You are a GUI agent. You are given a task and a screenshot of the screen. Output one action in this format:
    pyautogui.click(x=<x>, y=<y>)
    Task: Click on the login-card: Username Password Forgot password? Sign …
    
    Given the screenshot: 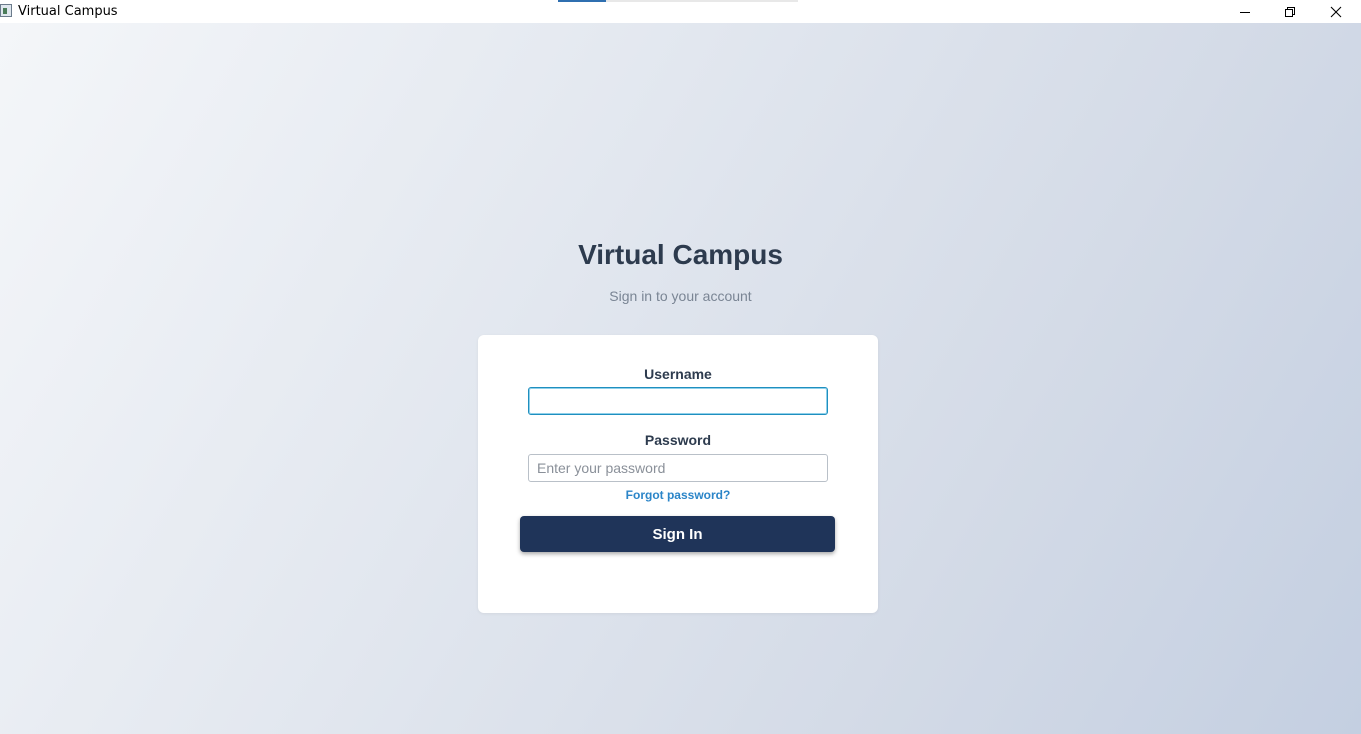 What is the action you would take?
    pyautogui.click(x=678, y=474)
    